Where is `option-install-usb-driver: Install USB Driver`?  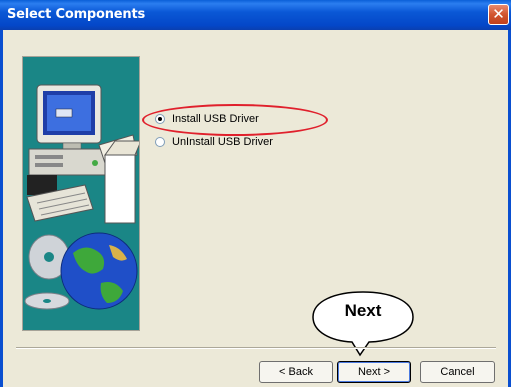
option-install-usb-driver: Install USB Driver is located at coordinates (207, 119).